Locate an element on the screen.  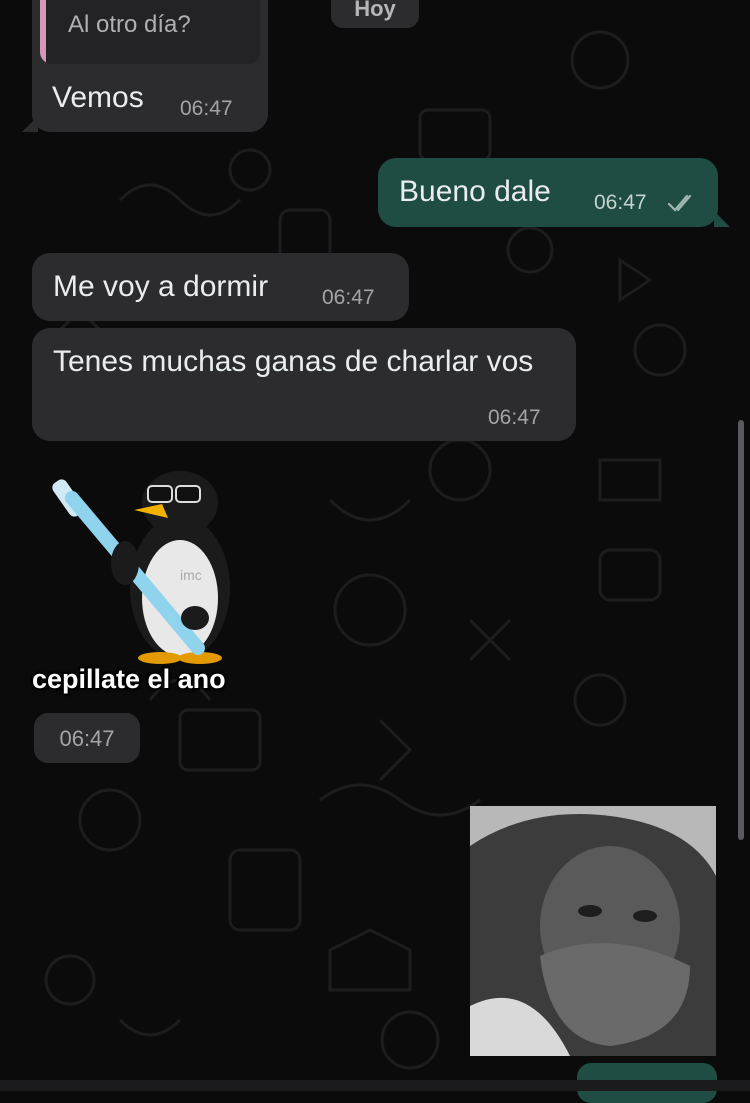
double-check-icon is located at coordinates (679, 203).